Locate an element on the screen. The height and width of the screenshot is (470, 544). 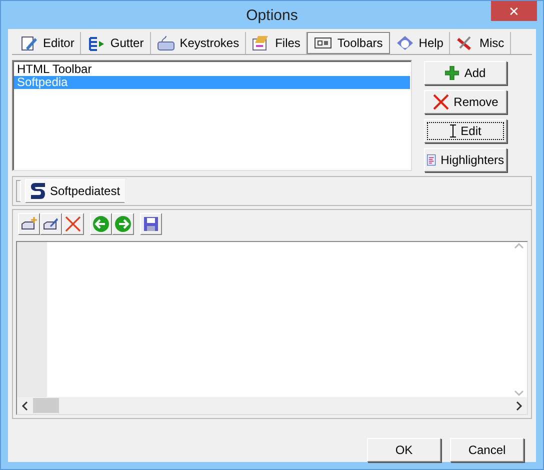
scroll-down-icon is located at coordinates (519, 393).